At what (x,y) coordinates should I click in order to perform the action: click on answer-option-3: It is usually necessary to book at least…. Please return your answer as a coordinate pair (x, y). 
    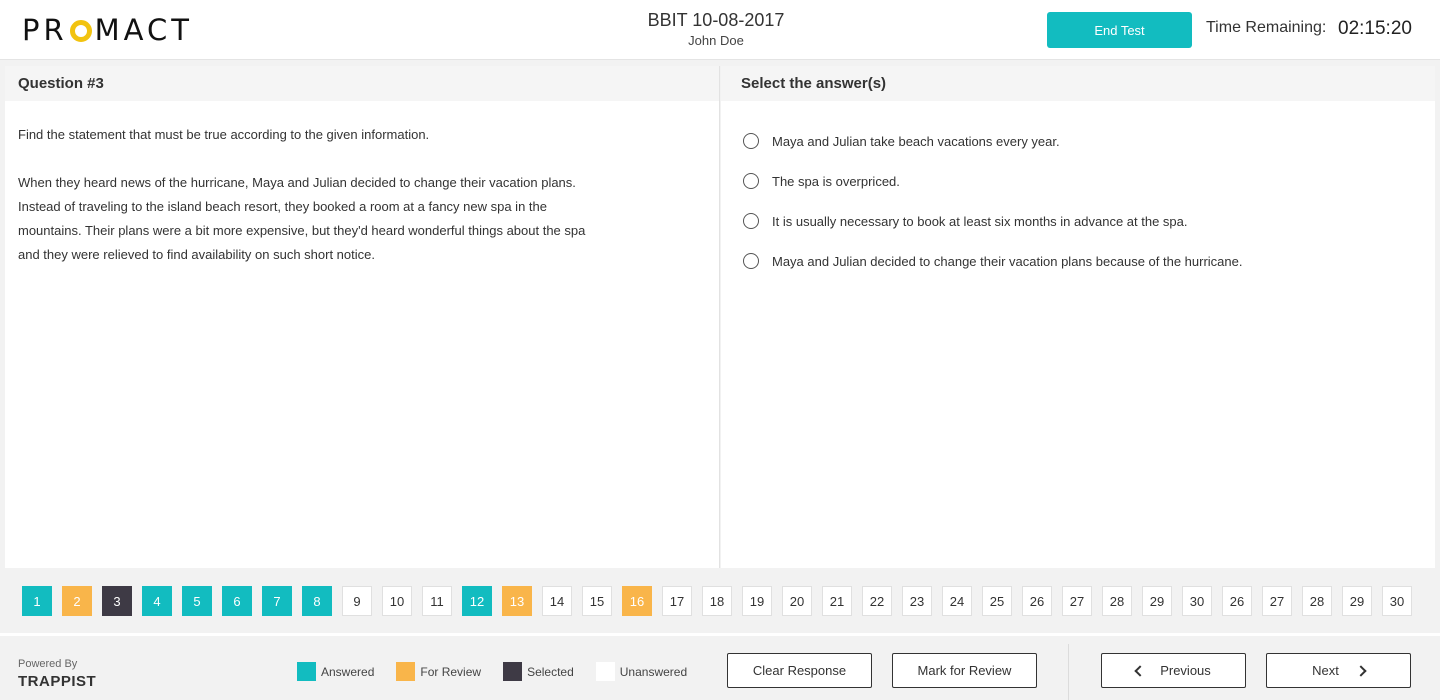
    Looking at the image, I should click on (1078, 221).